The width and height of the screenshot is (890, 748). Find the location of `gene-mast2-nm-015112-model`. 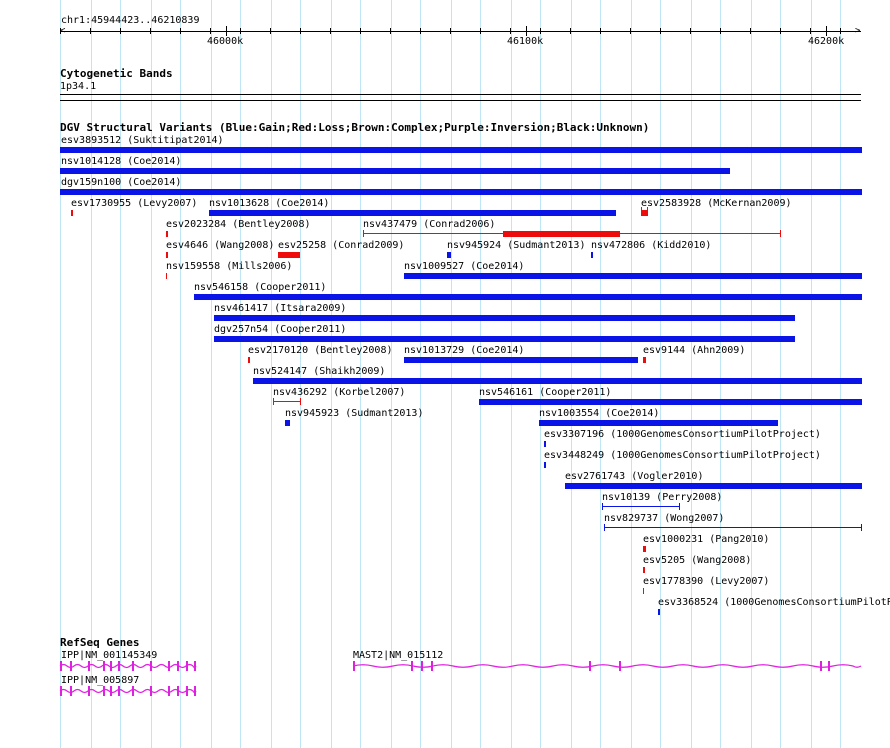

gene-mast2-nm-015112-model is located at coordinates (607, 666).